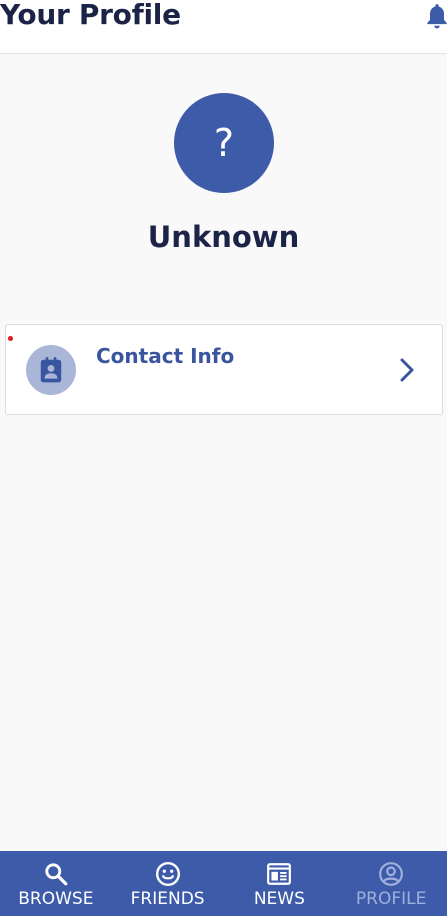  Describe the element at coordinates (223, 27) in the screenshot. I see `app-header: Your Profile` at that location.